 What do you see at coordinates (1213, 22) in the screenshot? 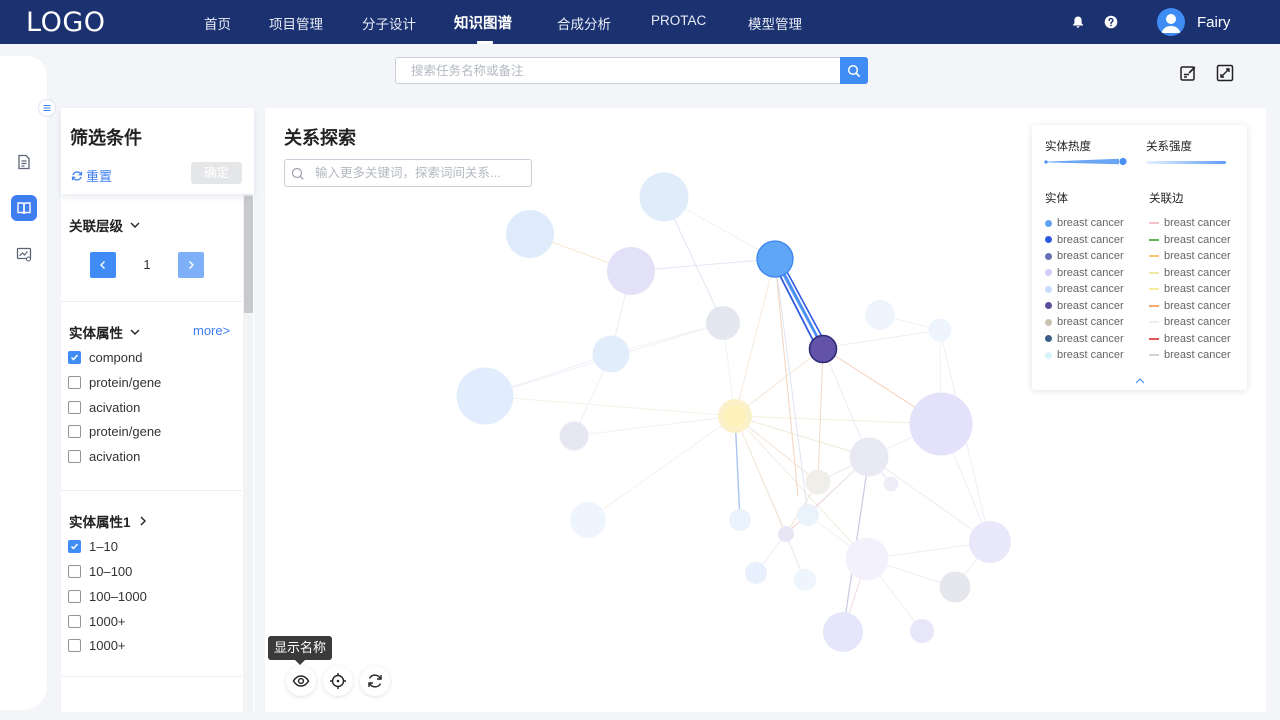
I see `user-name: Fairy` at bounding box center [1213, 22].